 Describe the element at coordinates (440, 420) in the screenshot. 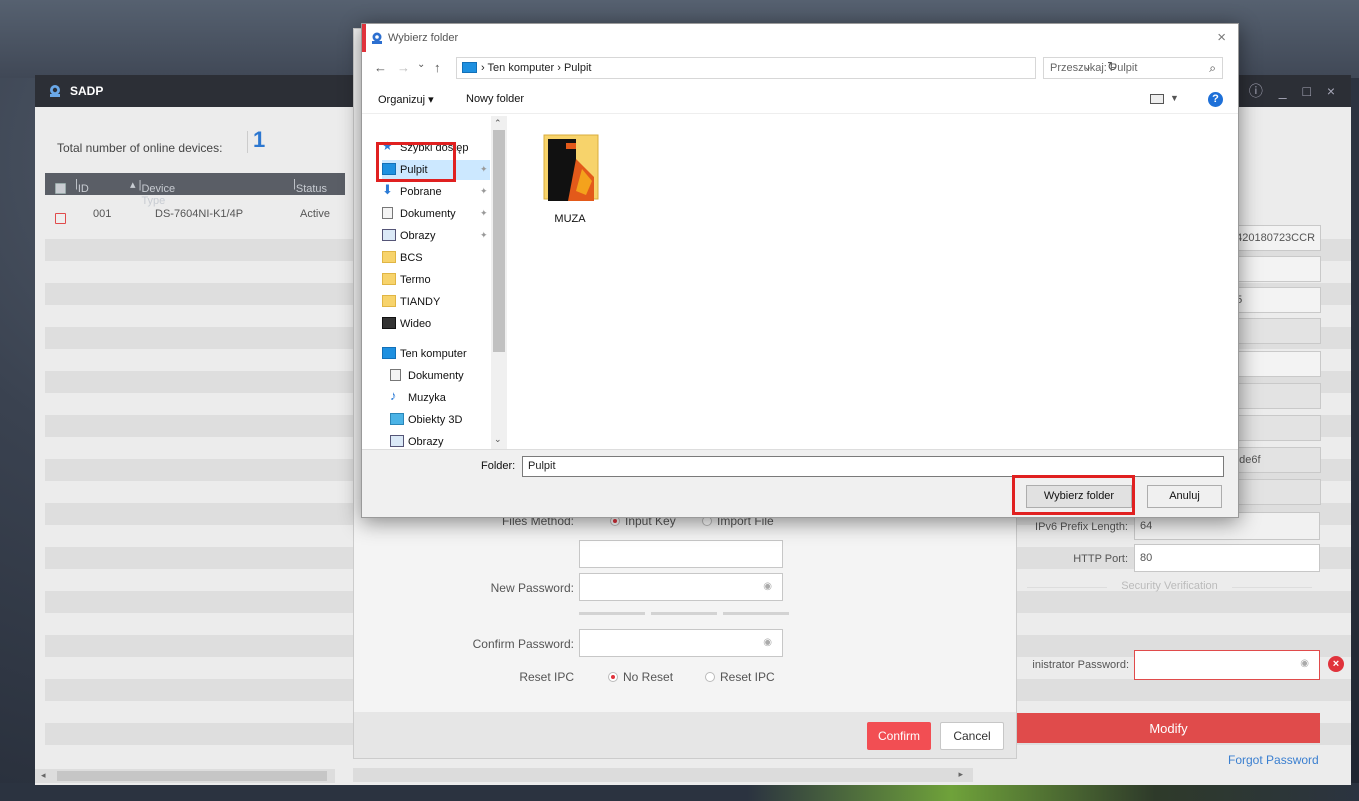

I see `sidebar-item-obiekty-3d: Obiekty 3D` at that location.